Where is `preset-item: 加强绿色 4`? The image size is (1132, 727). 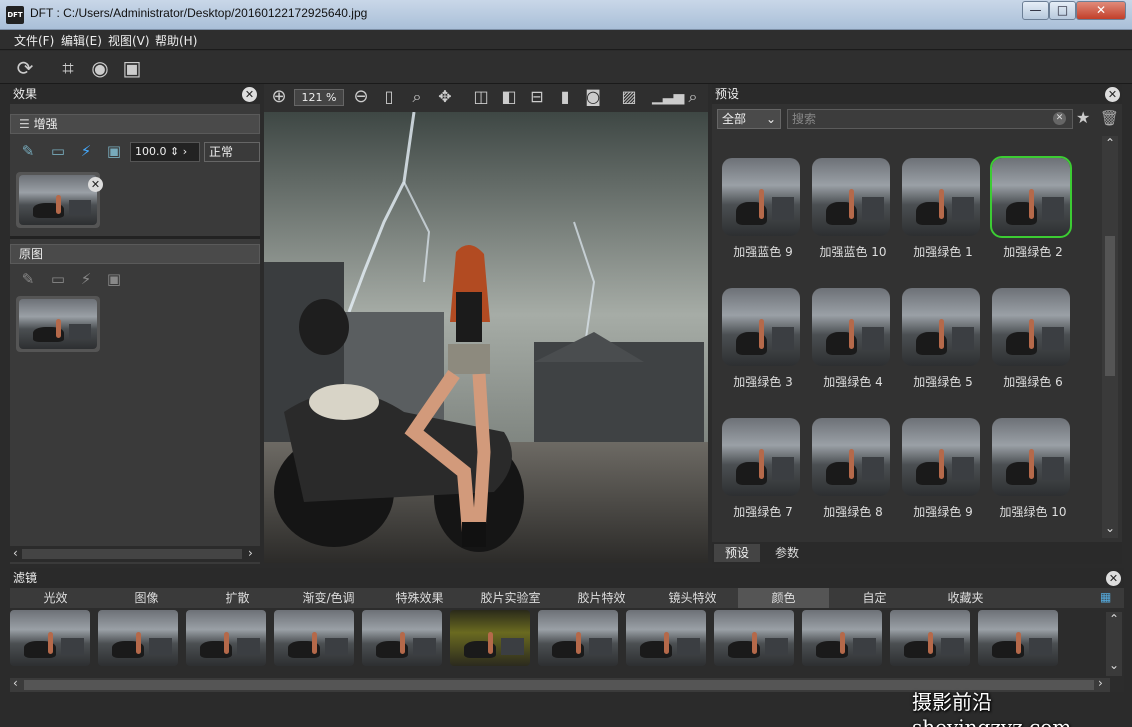 preset-item: 加强绿色 4 is located at coordinates (850, 336).